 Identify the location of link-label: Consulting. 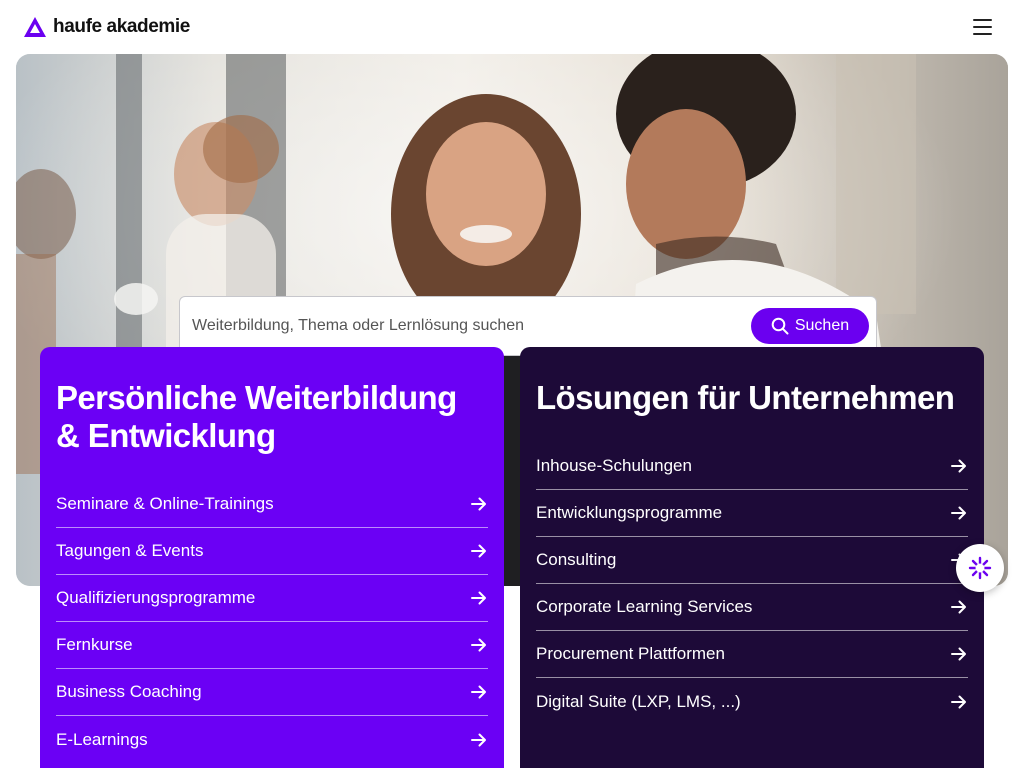
(576, 559).